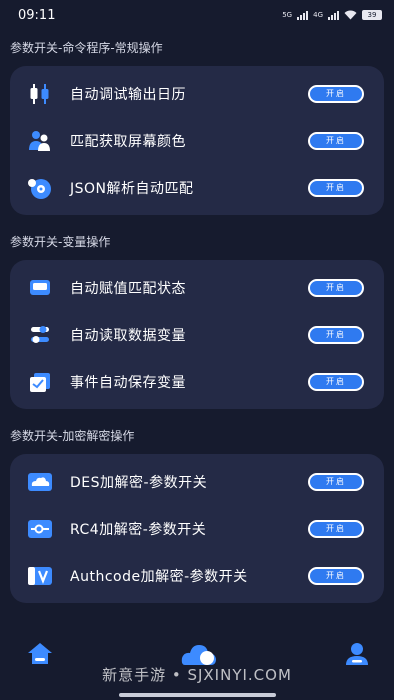 The width and height of the screenshot is (394, 700). Describe the element at coordinates (318, 15) in the screenshot. I see `network-4g-label: 4G` at that location.